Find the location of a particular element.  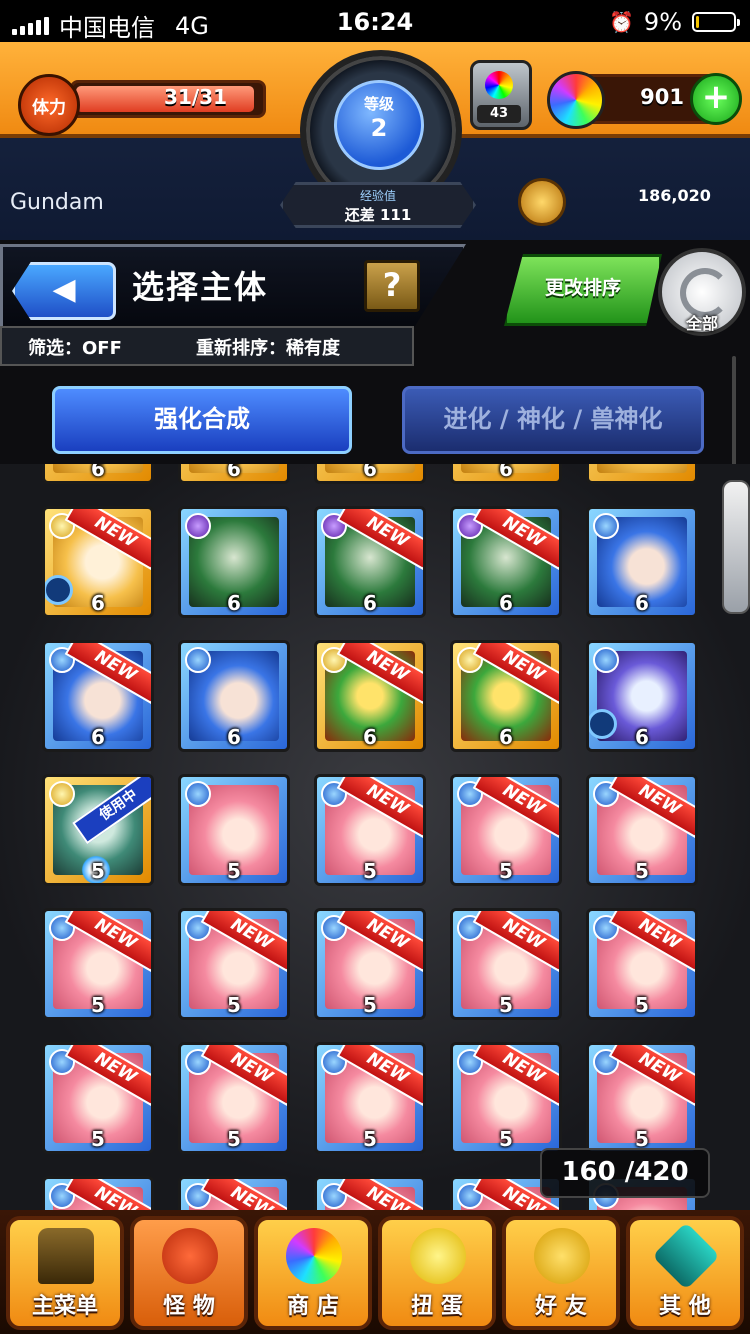

dark-element-icon is located at coordinates (198, 526).